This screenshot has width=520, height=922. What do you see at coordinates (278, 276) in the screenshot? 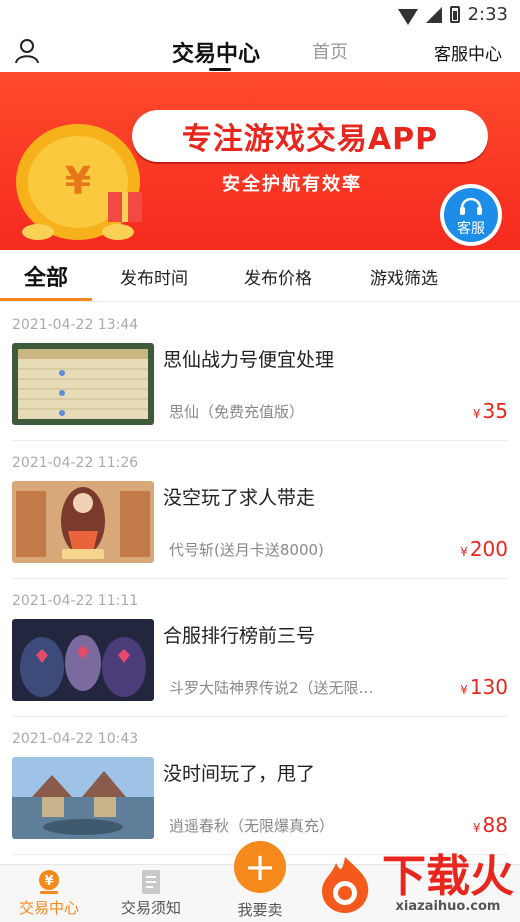
I see `filter-publish-price: 发布价格` at bounding box center [278, 276].